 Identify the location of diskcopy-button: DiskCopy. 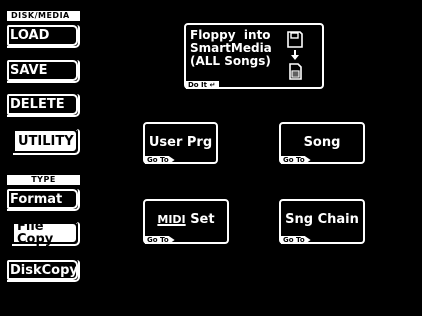
(43, 271).